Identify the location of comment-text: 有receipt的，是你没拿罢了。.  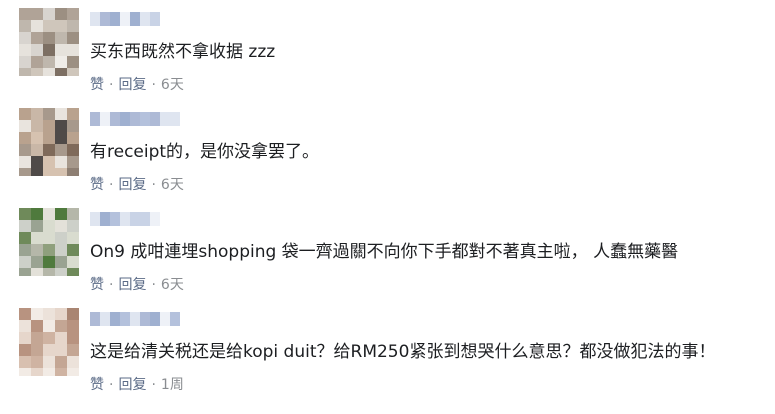
(205, 152).